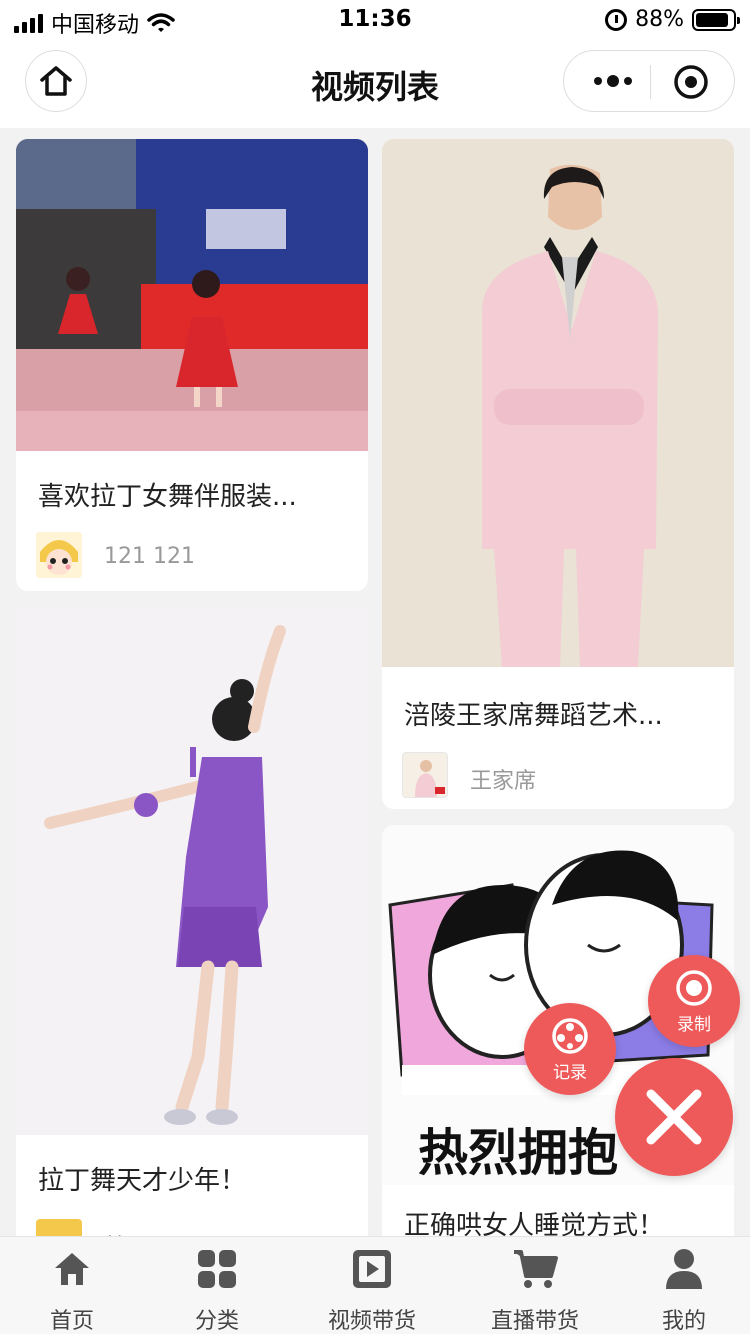  I want to click on tab-mine: 我的, so click(684, 1285).